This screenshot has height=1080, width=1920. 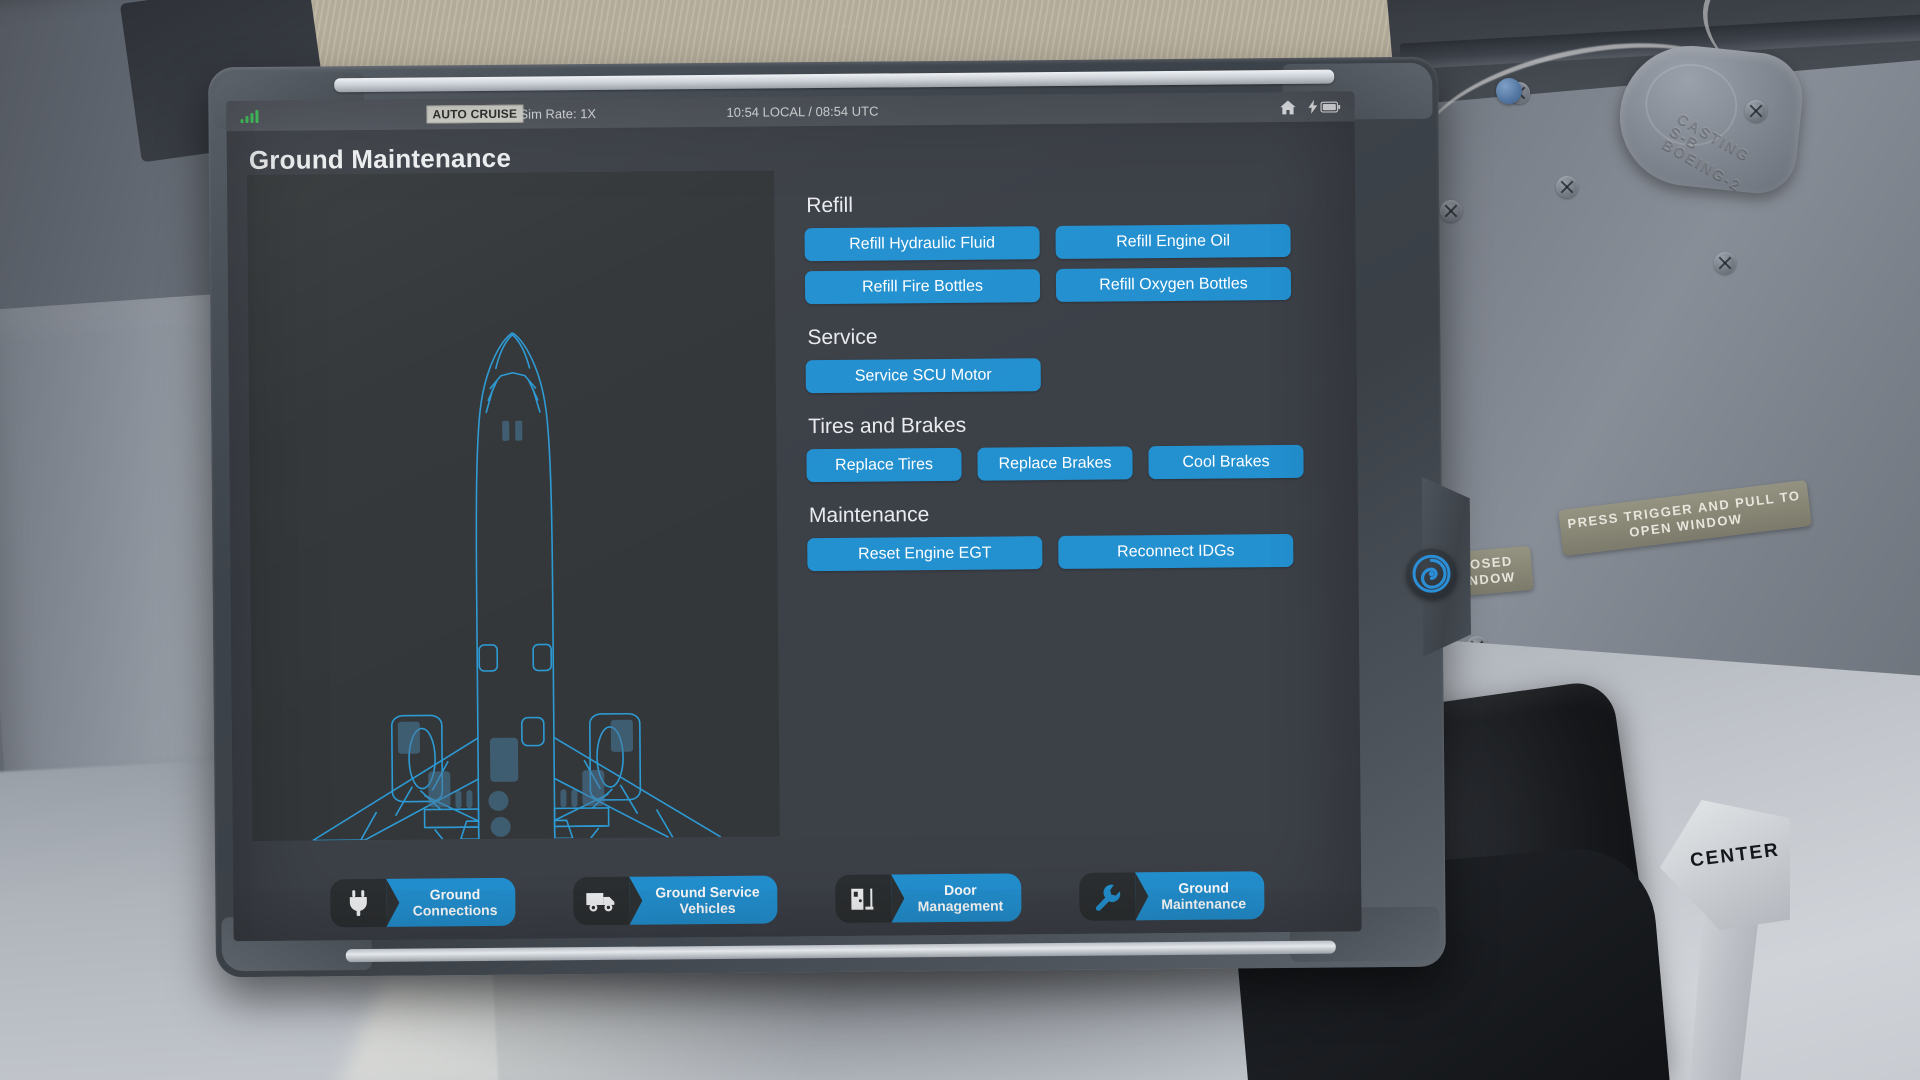 What do you see at coordinates (1226, 462) in the screenshot?
I see `cool-brakes-button: Cool Brakes` at bounding box center [1226, 462].